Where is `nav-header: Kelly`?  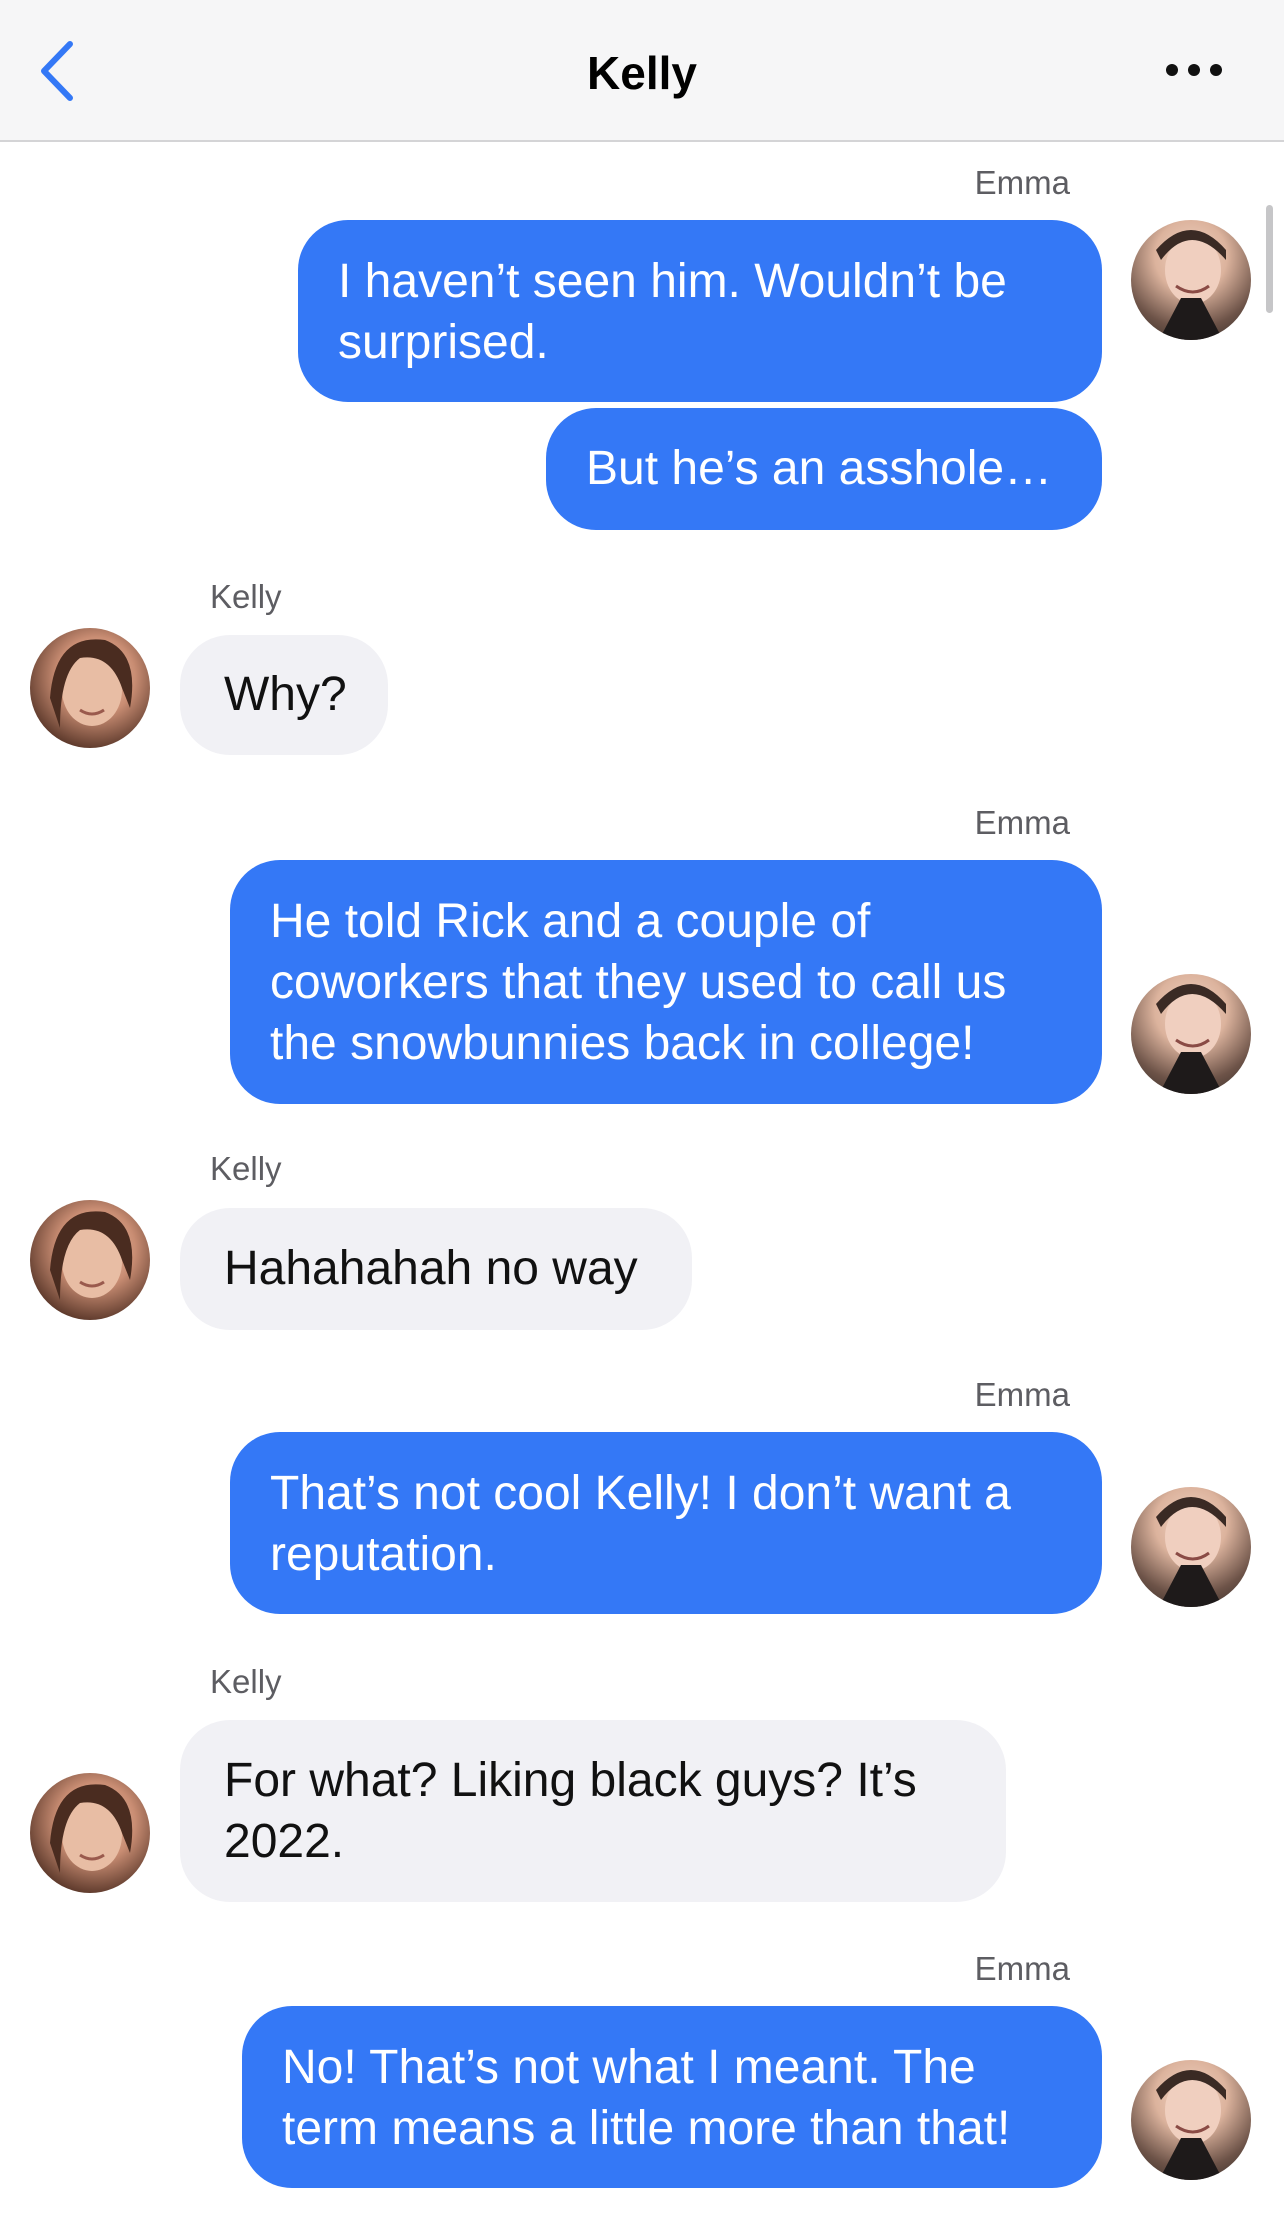
nav-header: Kelly is located at coordinates (642, 71).